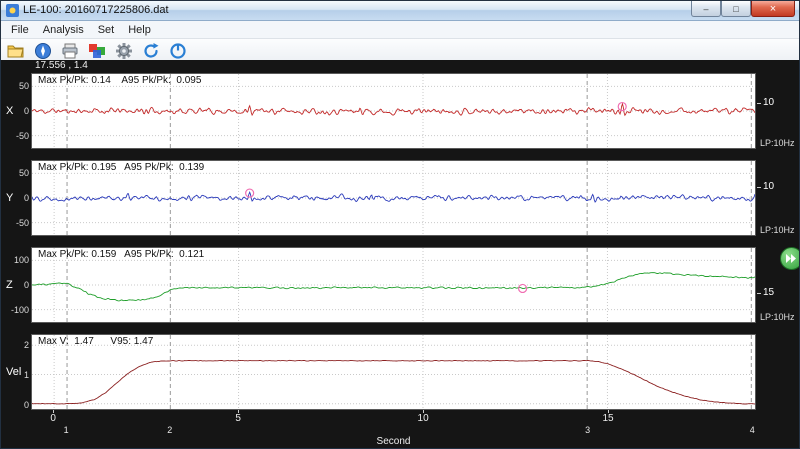 The width and height of the screenshot is (800, 449). Describe the element at coordinates (21, 259) in the screenshot. I see `y-tick-label: 100` at that location.